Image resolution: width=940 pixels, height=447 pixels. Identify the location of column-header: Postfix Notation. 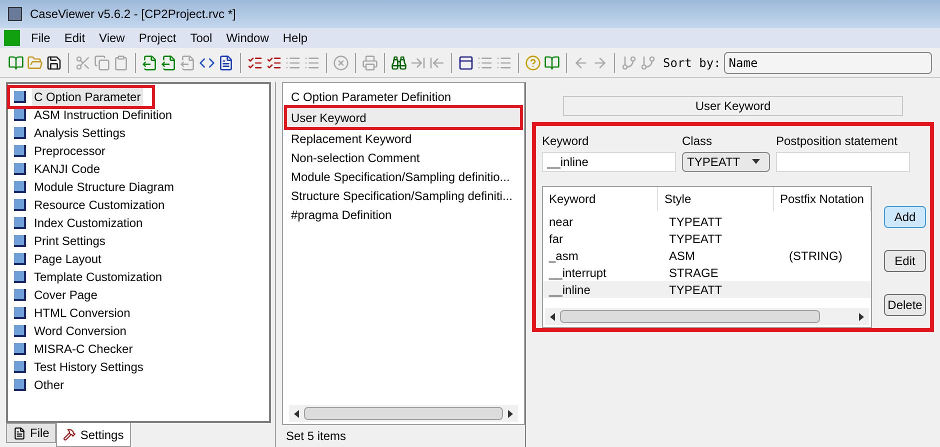
(822, 199).